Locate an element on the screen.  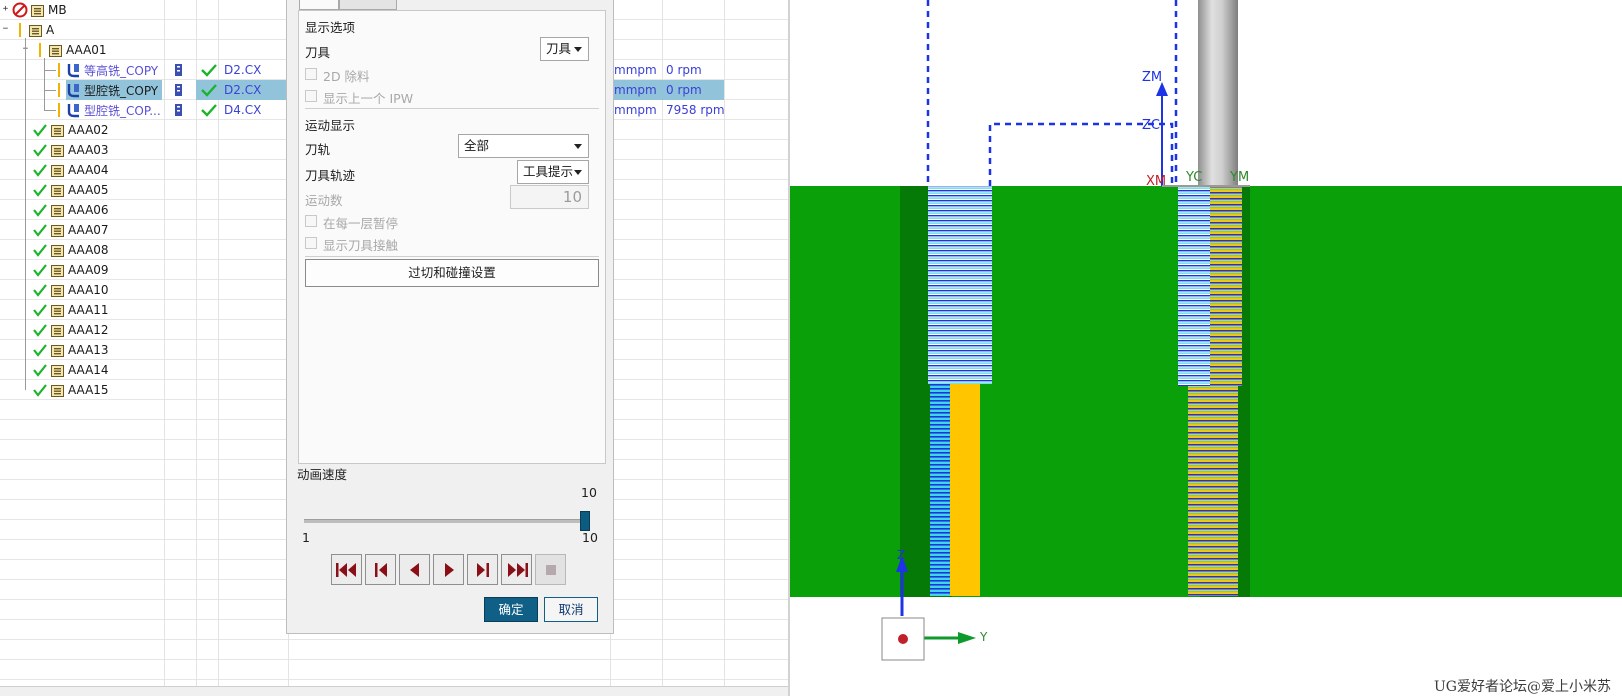
step-forward-button is located at coordinates (482, 569).